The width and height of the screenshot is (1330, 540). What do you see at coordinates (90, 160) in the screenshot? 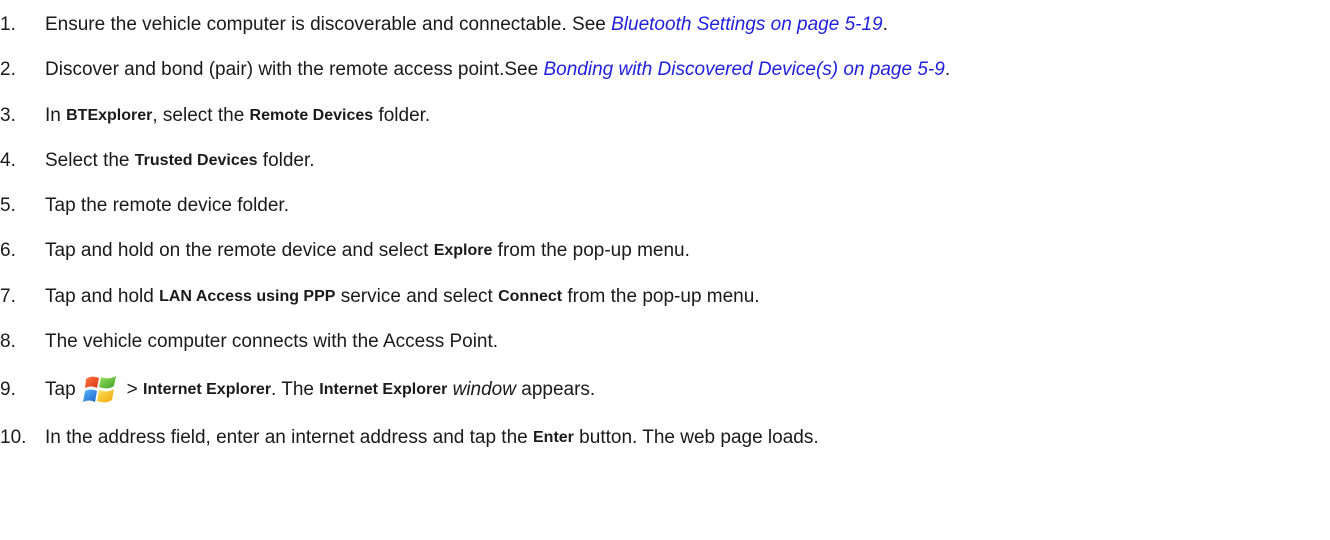
I see `step-text: Select the` at bounding box center [90, 160].